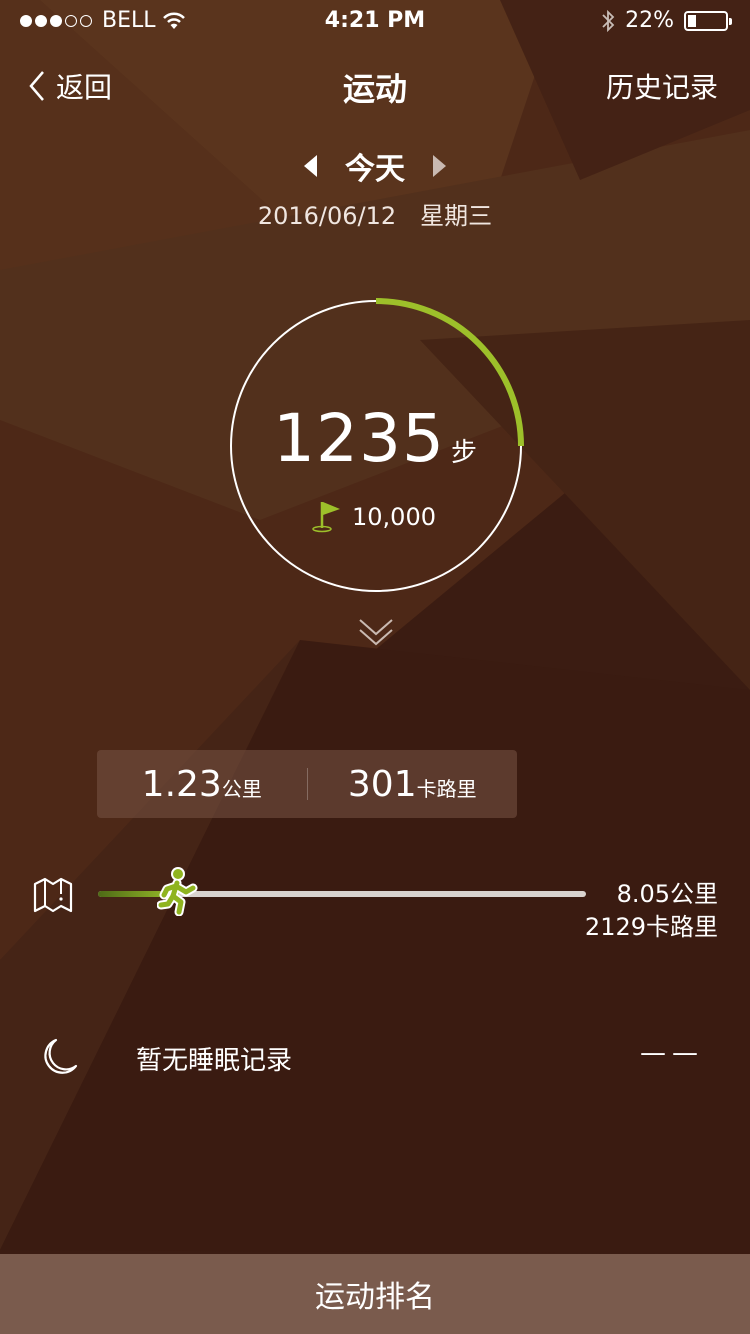 The image size is (750, 1334). What do you see at coordinates (672, 1053) in the screenshot?
I see `sleep-value: ——` at bounding box center [672, 1053].